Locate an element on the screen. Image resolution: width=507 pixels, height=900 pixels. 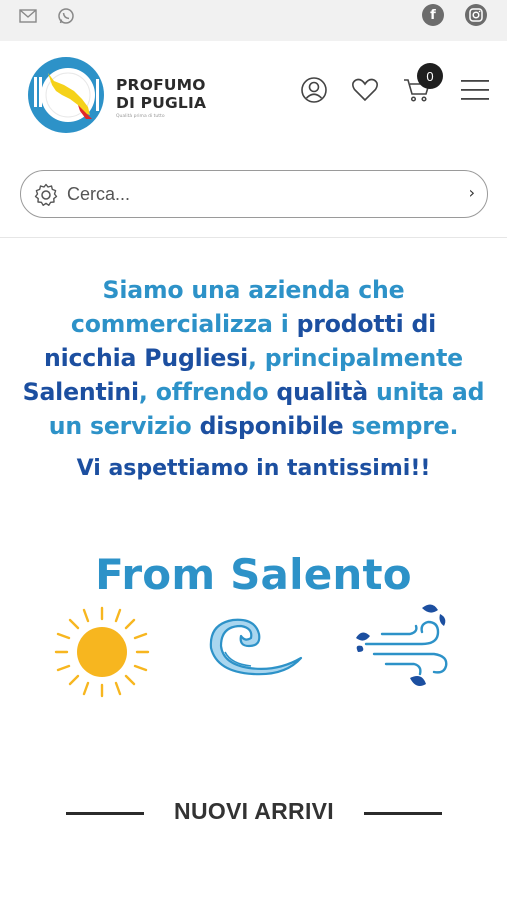
heading-line-left is located at coordinates (105, 813).